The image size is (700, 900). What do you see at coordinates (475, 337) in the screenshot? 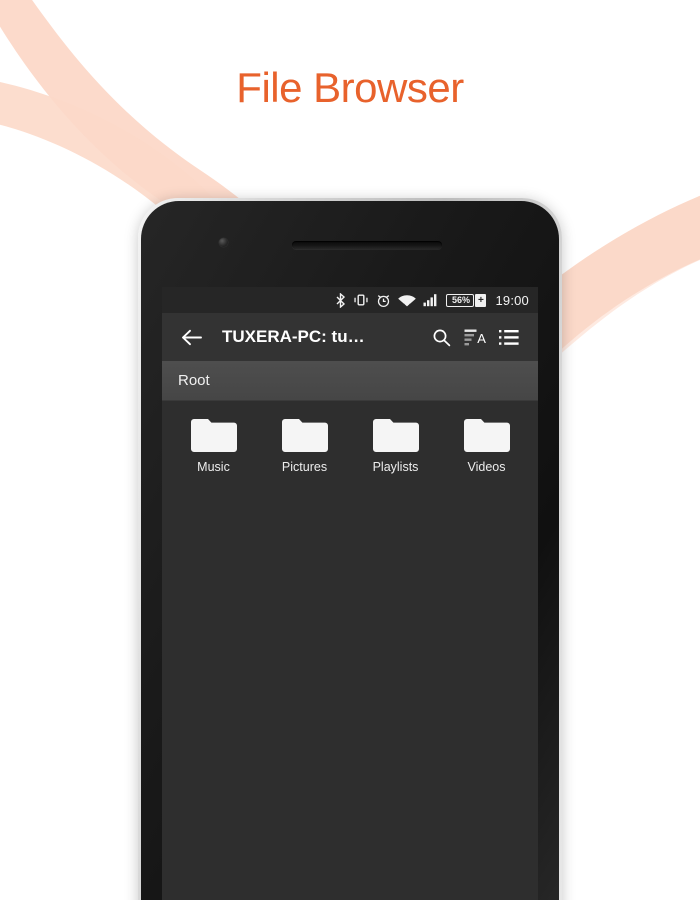
I see `sort-icon: A` at bounding box center [475, 337].